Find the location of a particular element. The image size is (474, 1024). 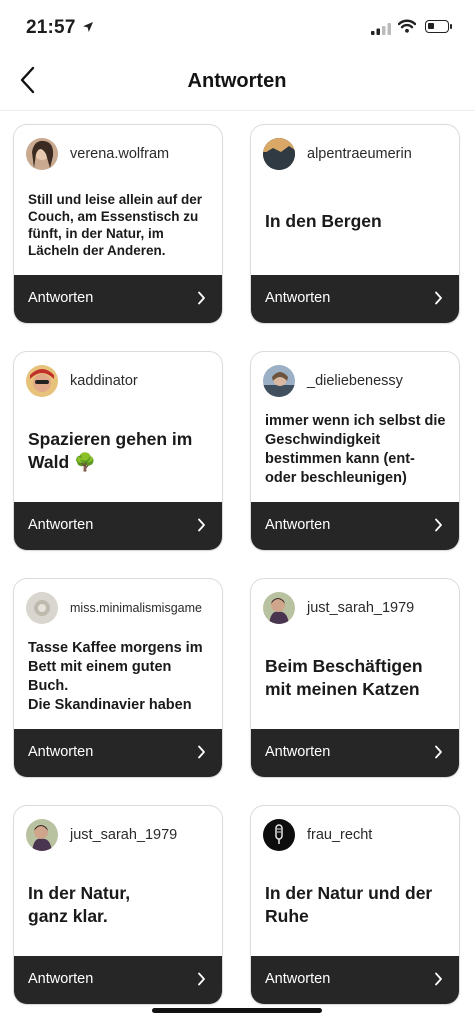

answer-text: Spazieren gehen im Wald 🌳 is located at coordinates (110, 450).